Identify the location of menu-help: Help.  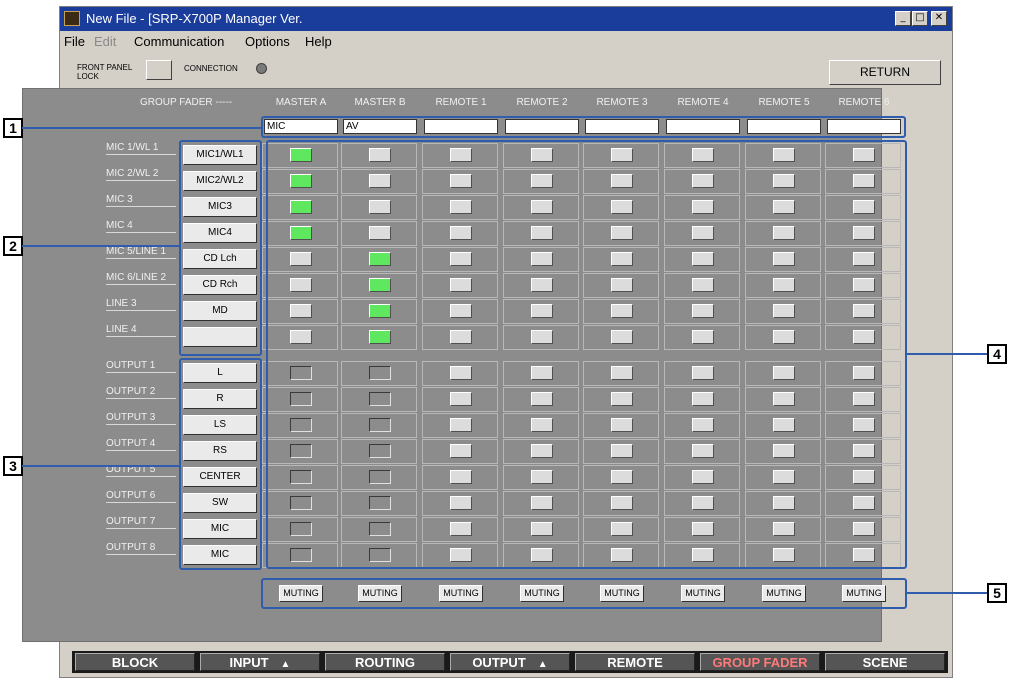
(318, 41).